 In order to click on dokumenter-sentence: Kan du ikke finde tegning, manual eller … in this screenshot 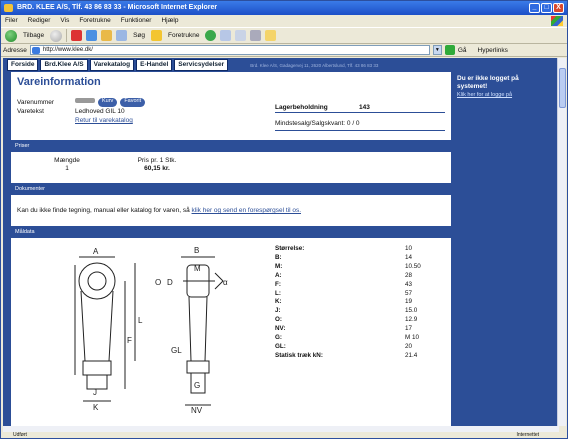, I will do `click(103, 210)`.